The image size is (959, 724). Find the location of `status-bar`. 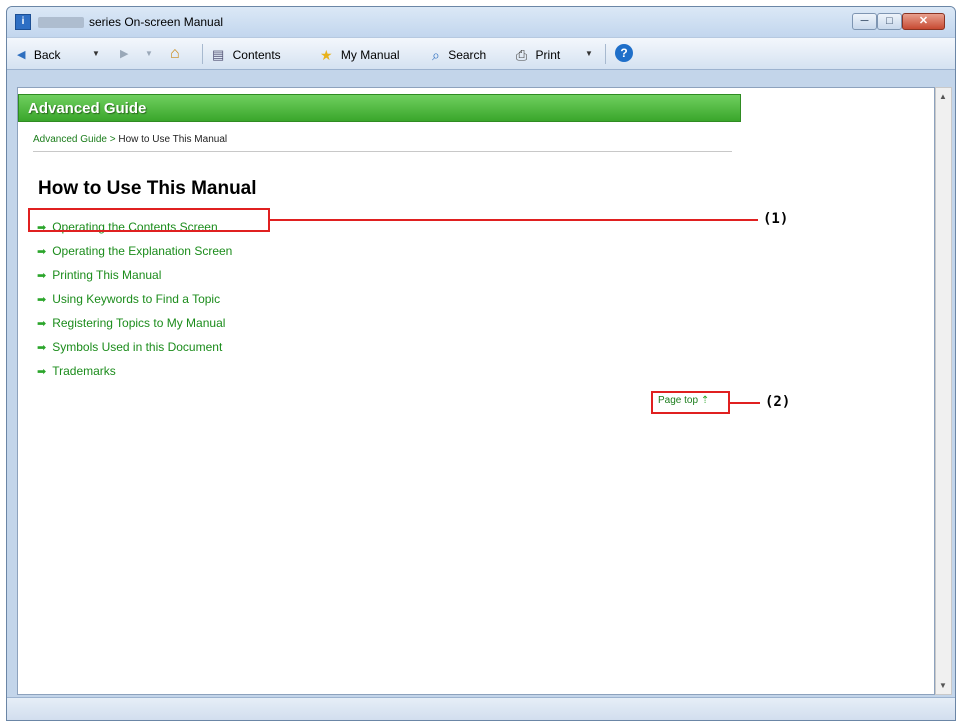

status-bar is located at coordinates (481, 708).